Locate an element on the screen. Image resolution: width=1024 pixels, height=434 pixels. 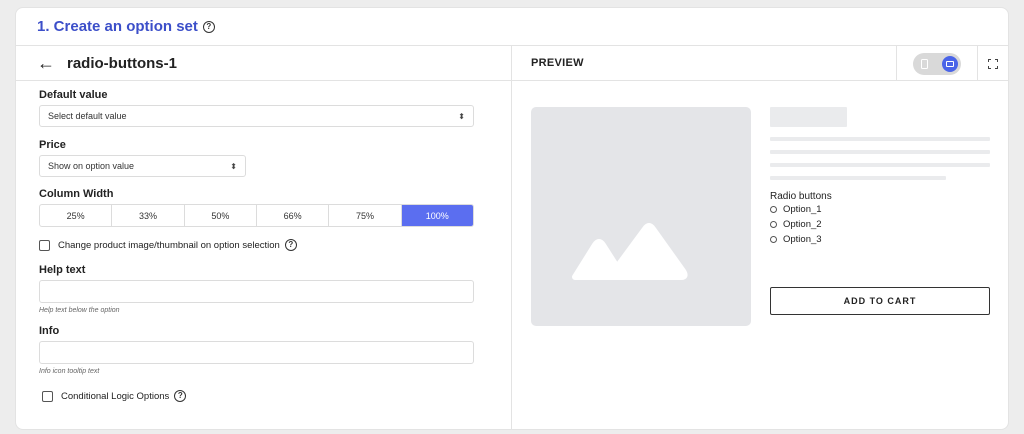
radio-option-label: Option_2 is located at coordinates (802, 224).